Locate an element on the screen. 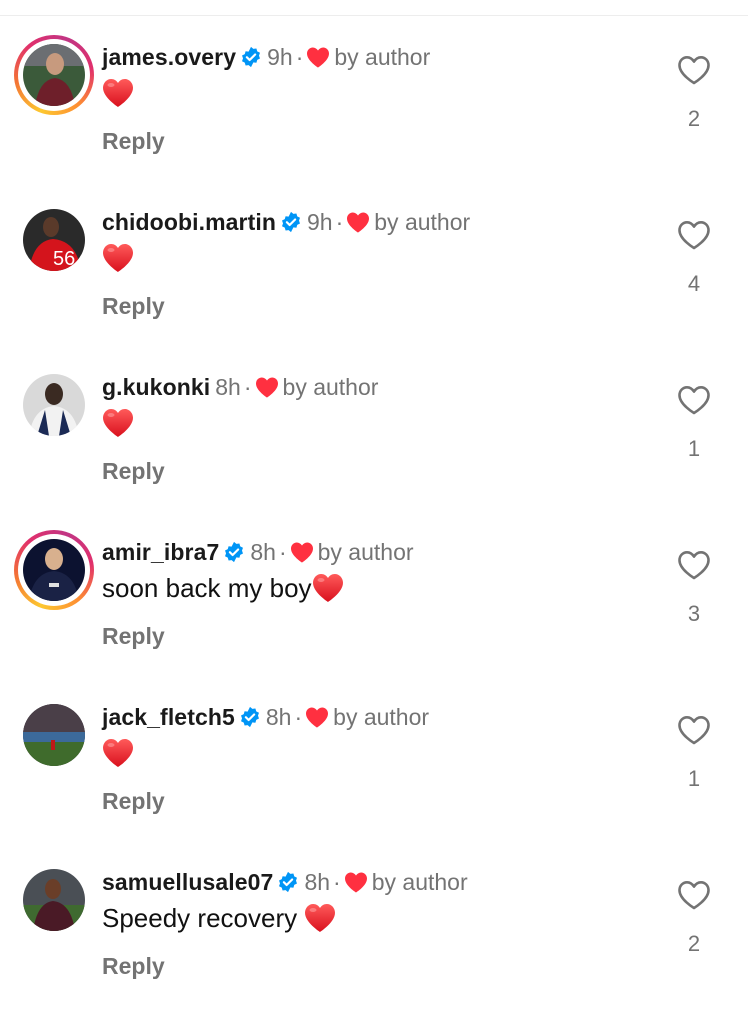  username: g.kukonki is located at coordinates (156, 387).